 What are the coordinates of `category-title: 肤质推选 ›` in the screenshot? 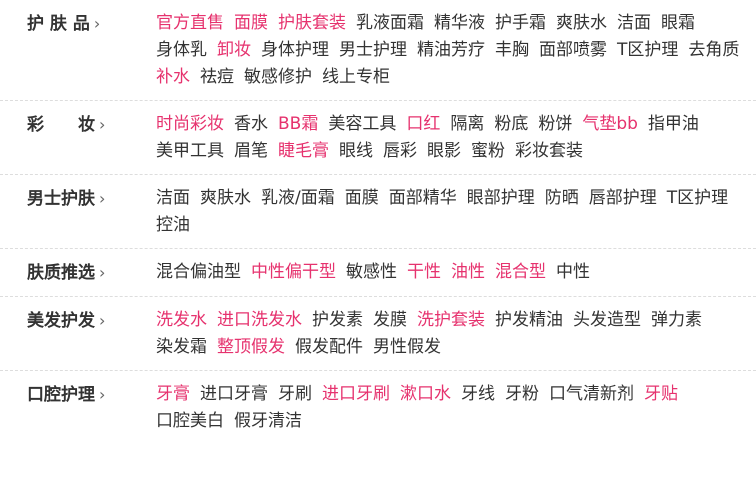 It's located at (65, 273).